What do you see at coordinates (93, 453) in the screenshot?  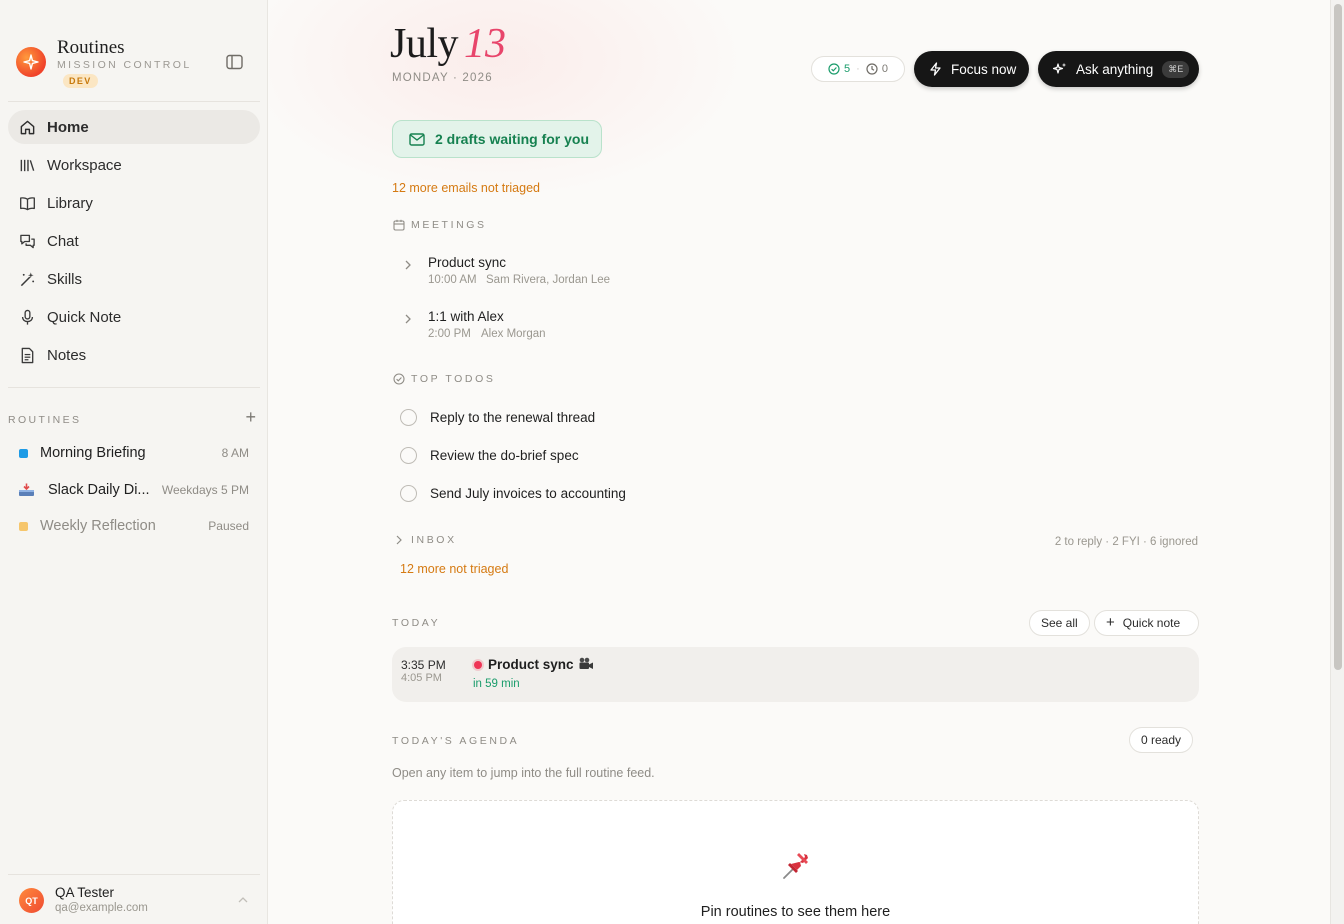 I see `routine-name: Morning Briefing` at bounding box center [93, 453].